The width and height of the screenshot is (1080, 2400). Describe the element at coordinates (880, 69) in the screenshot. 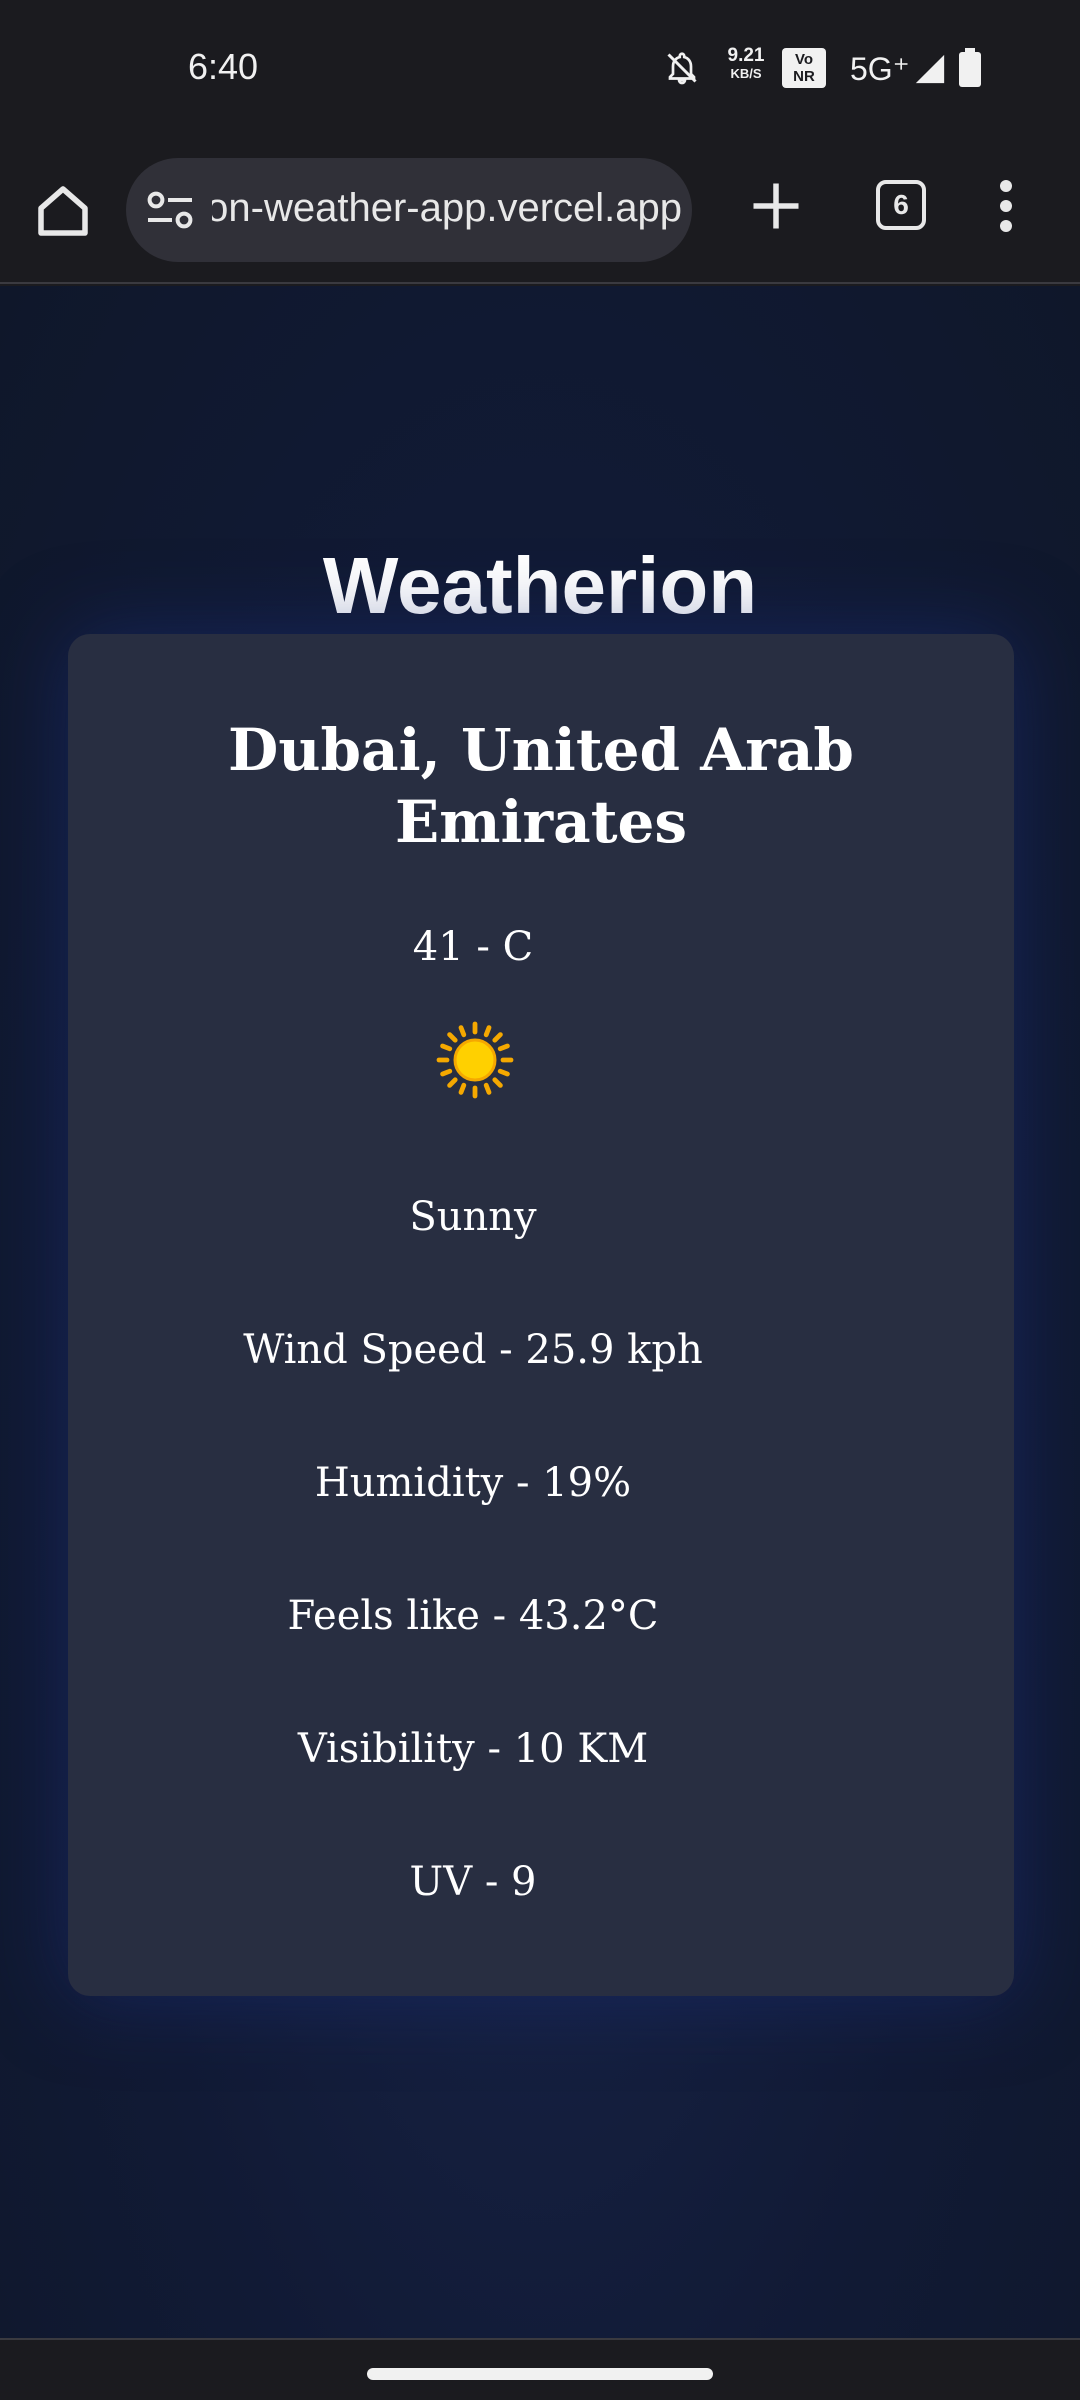

I see `network-type: 5G⁺` at that location.